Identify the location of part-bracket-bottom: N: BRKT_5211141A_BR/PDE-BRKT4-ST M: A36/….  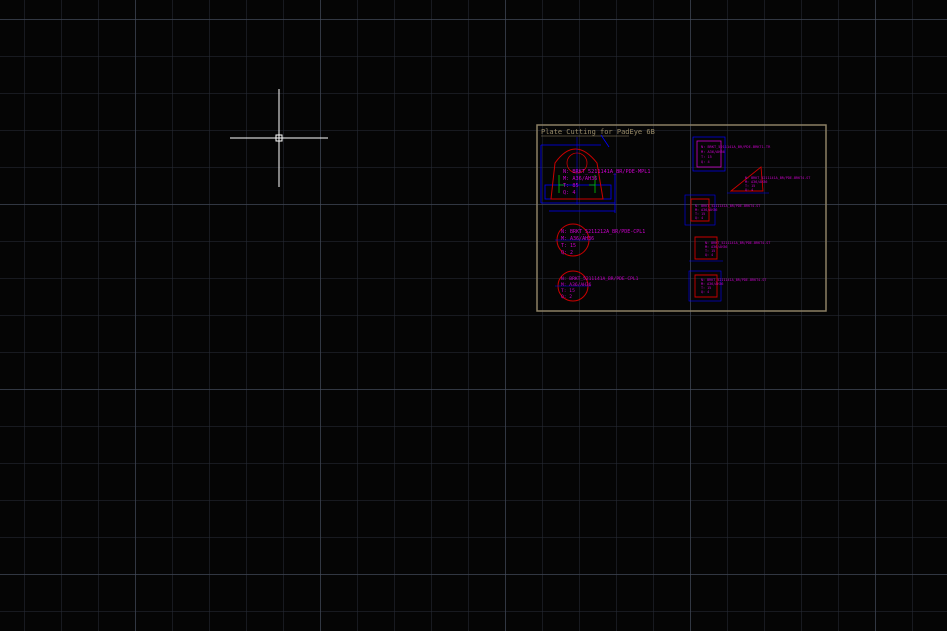
(727, 286).